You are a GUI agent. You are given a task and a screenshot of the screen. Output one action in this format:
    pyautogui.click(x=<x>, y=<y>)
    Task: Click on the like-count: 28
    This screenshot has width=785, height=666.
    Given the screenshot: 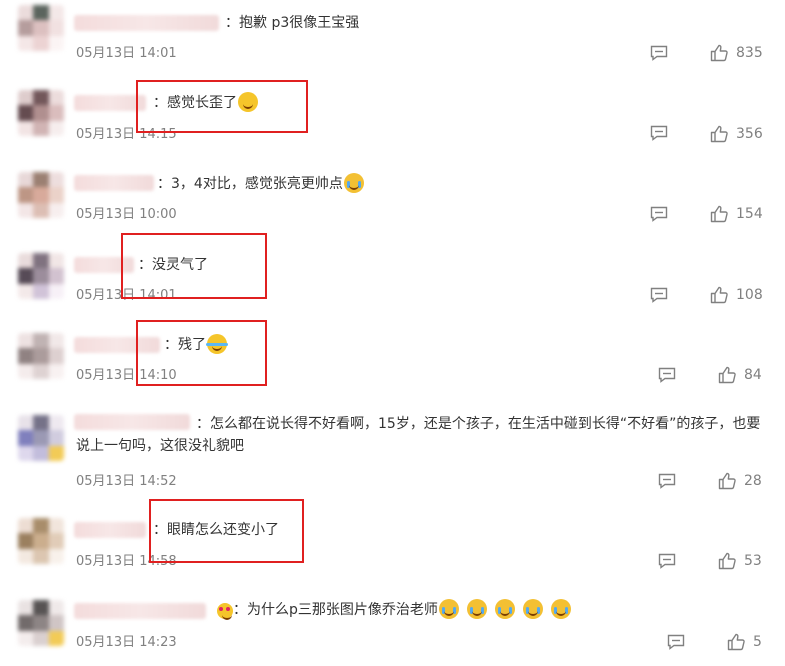 What is the action you would take?
    pyautogui.click(x=753, y=481)
    